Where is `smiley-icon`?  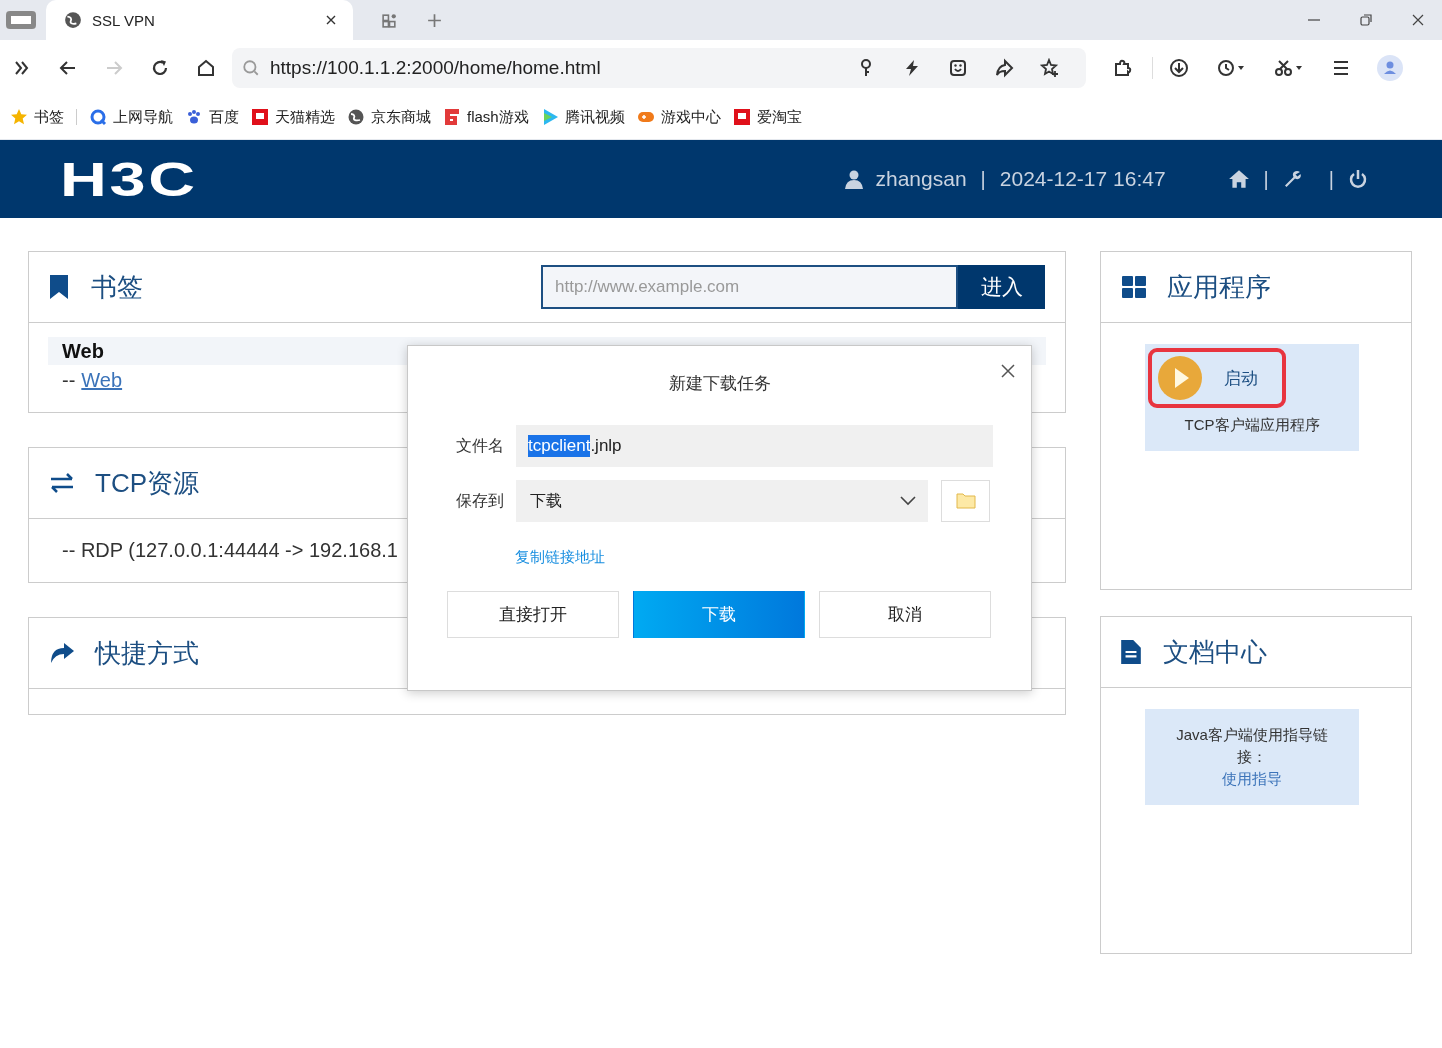 smiley-icon is located at coordinates (958, 67).